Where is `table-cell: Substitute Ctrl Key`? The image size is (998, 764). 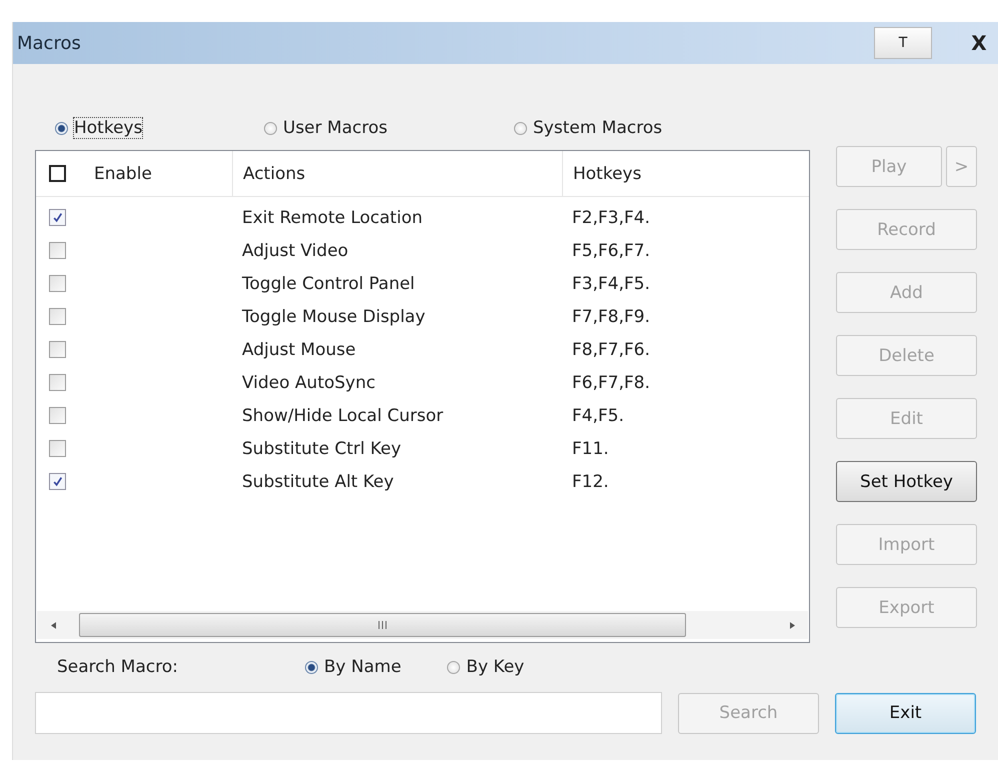
table-cell: Substitute Ctrl Key is located at coordinates (322, 448).